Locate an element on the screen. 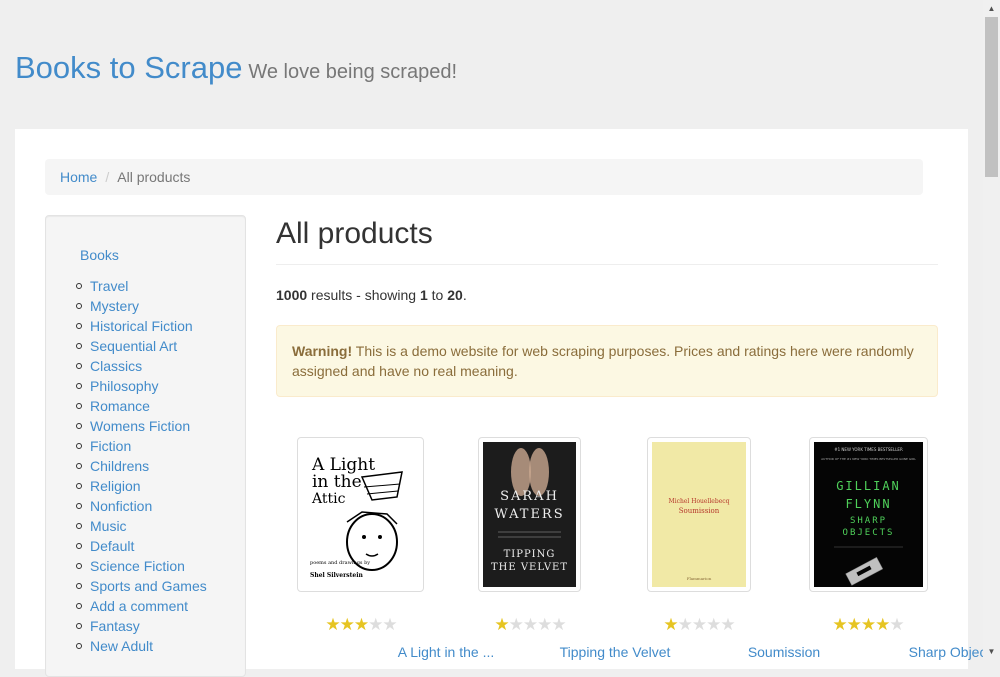  category-link-womens-fiction: Womens Fiction is located at coordinates (140, 426).